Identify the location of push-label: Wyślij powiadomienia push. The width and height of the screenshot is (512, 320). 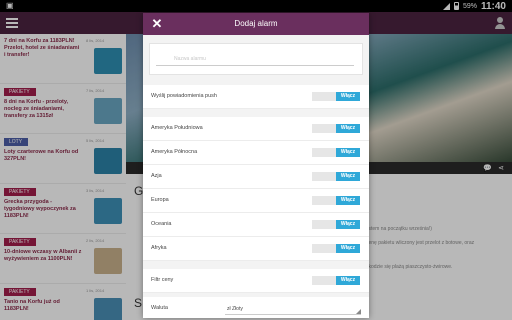
(184, 96).